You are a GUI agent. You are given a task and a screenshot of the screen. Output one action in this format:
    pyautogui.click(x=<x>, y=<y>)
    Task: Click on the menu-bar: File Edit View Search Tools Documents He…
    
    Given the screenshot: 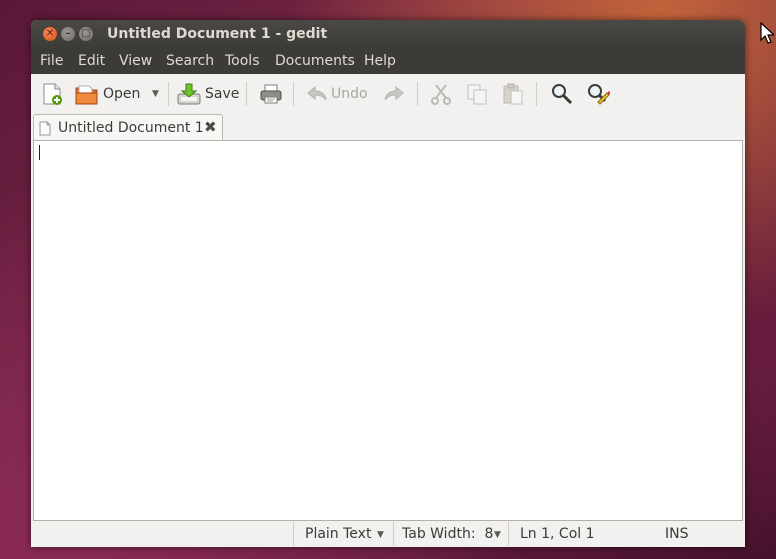 What is the action you would take?
    pyautogui.click(x=388, y=61)
    